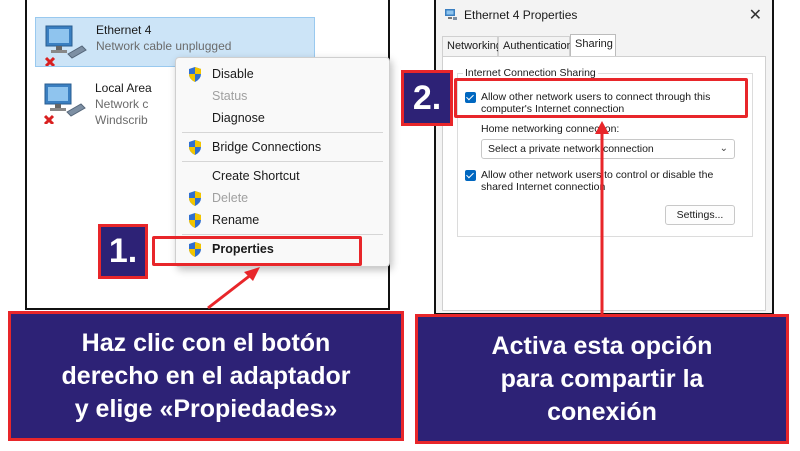 This screenshot has width=800, height=451. I want to click on menu-item-rename: Rename, so click(282, 220).